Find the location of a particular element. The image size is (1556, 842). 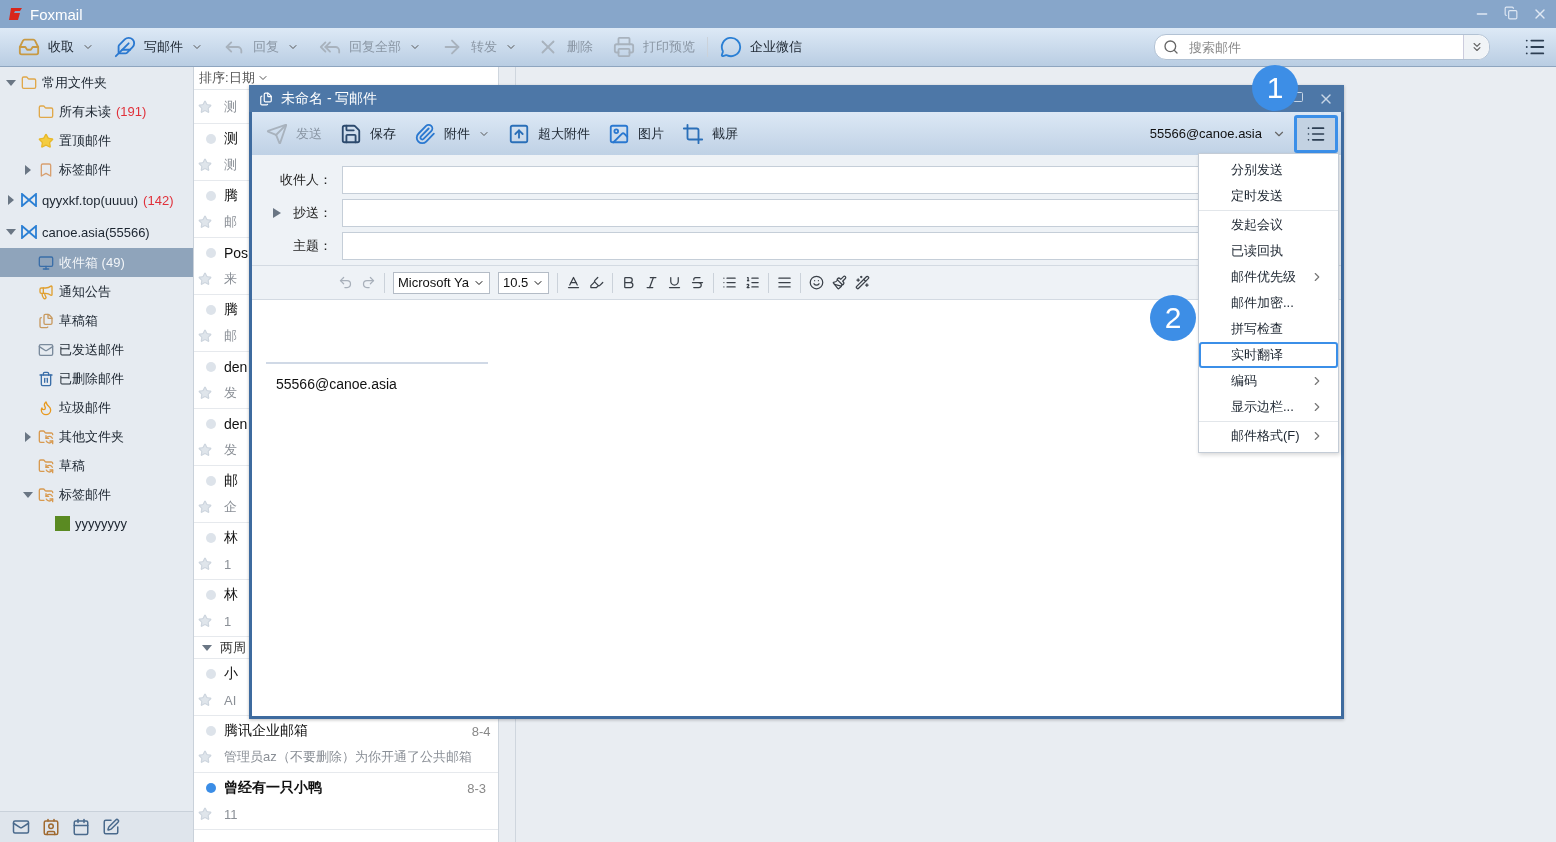

folder-item: 已删除邮件 is located at coordinates (96, 378).